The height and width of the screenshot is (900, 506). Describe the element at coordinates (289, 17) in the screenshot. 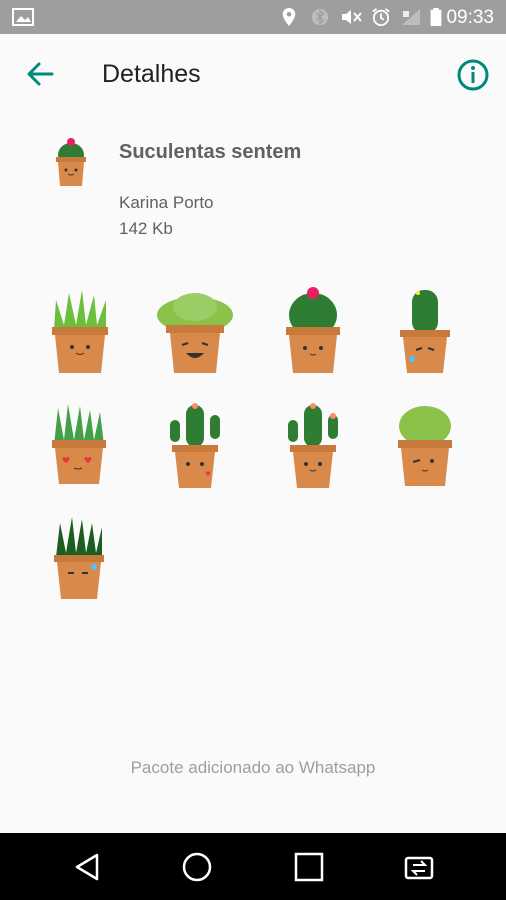

I see `location-icon` at that location.